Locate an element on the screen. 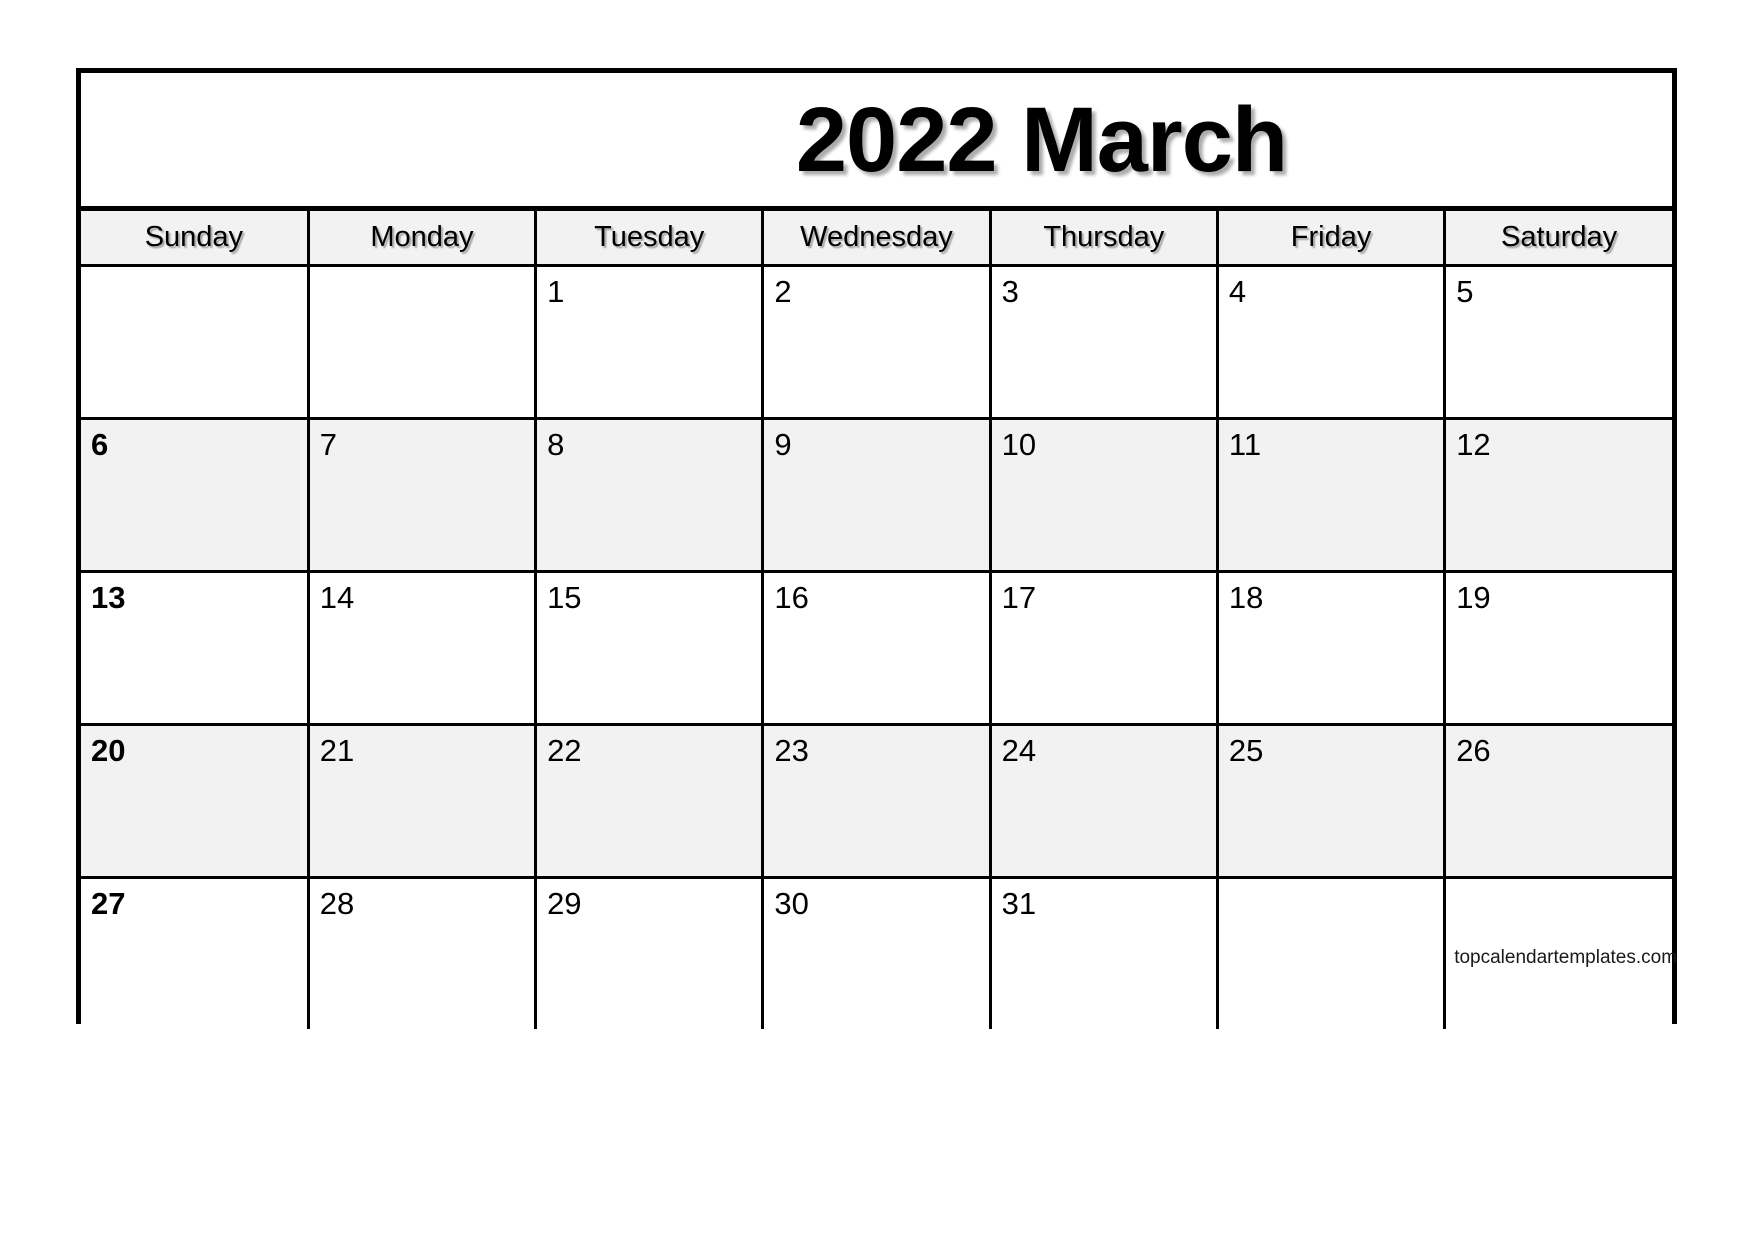 Image resolution: width=1754 pixels, height=1240 pixels. day-cell: 12 is located at coordinates (1557, 495).